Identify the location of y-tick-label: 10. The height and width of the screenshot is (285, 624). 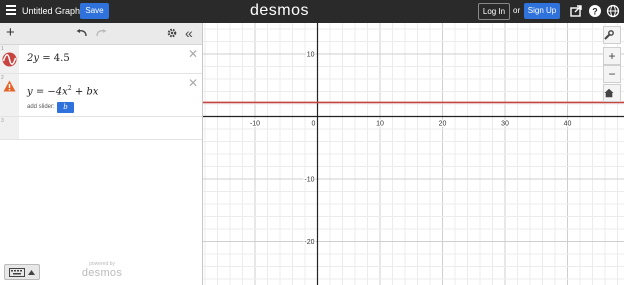
(311, 55).